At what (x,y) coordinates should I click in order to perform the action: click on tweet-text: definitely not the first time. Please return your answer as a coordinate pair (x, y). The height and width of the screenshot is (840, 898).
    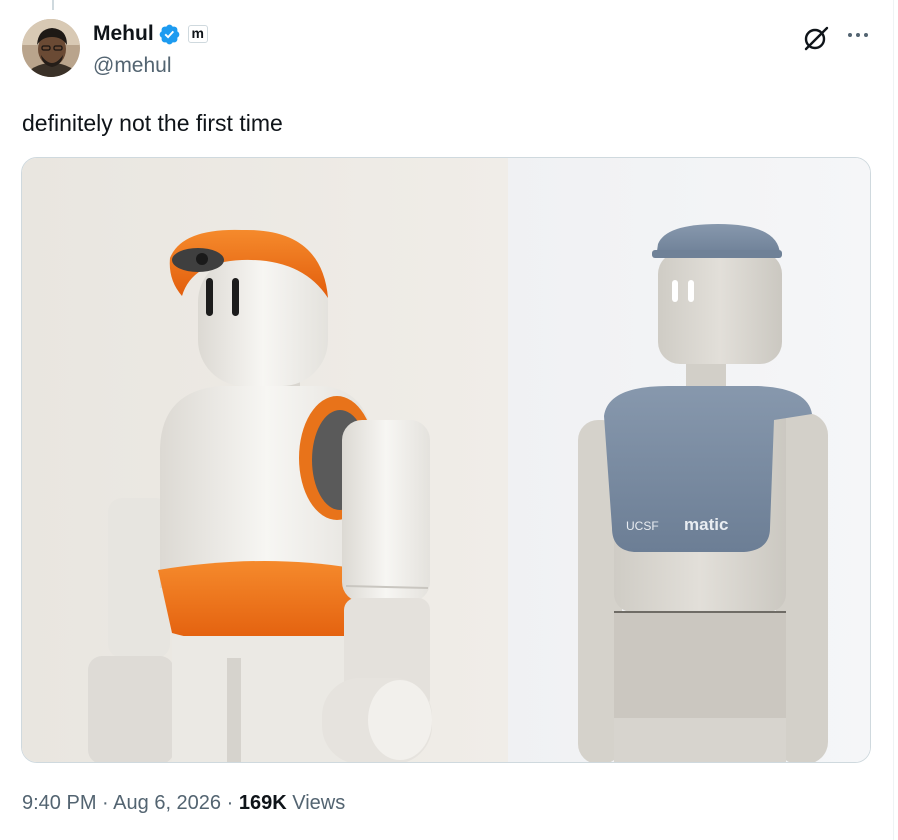
    Looking at the image, I should click on (152, 123).